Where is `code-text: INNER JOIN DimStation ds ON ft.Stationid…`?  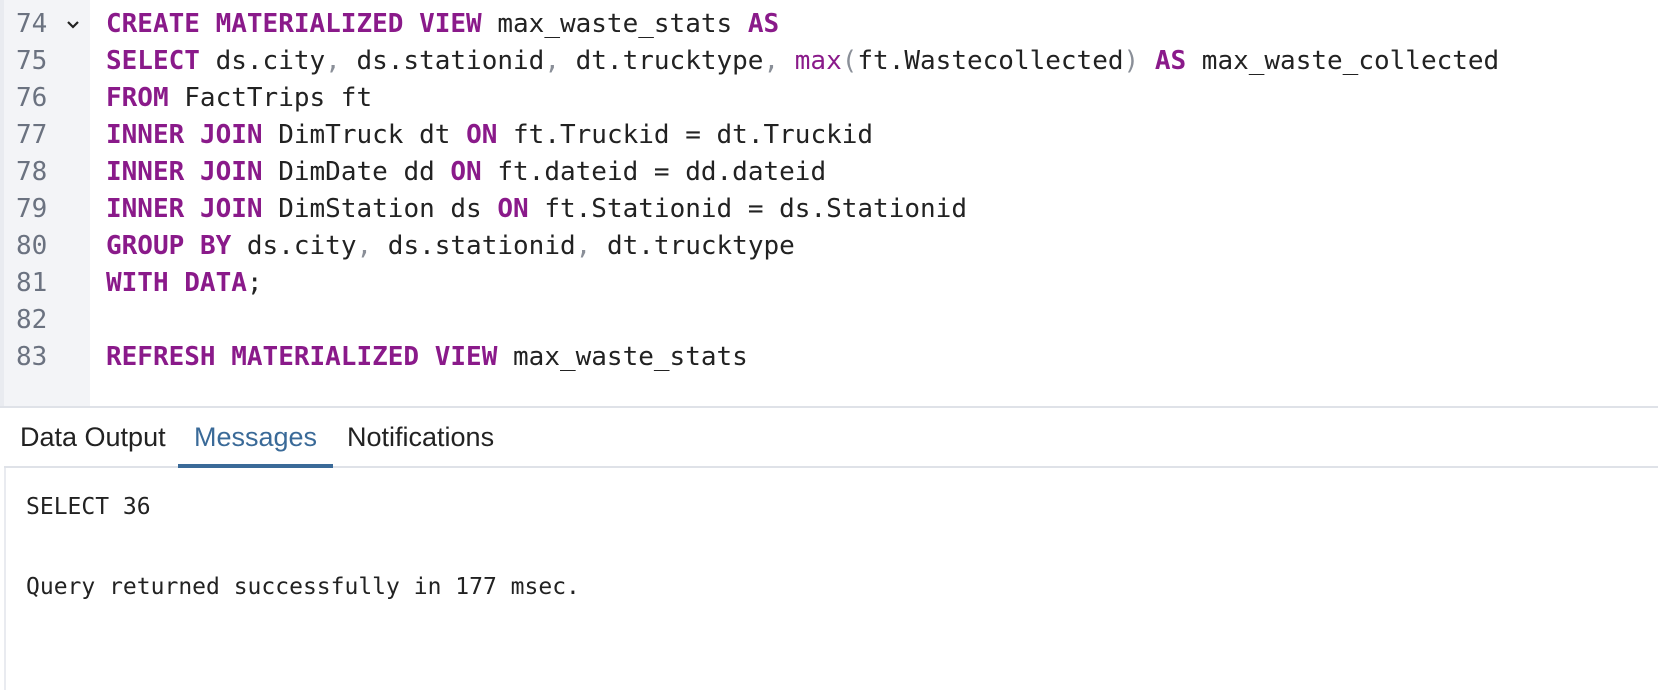
code-text: INNER JOIN DimStation ds ON ft.Stationid… is located at coordinates (536, 209).